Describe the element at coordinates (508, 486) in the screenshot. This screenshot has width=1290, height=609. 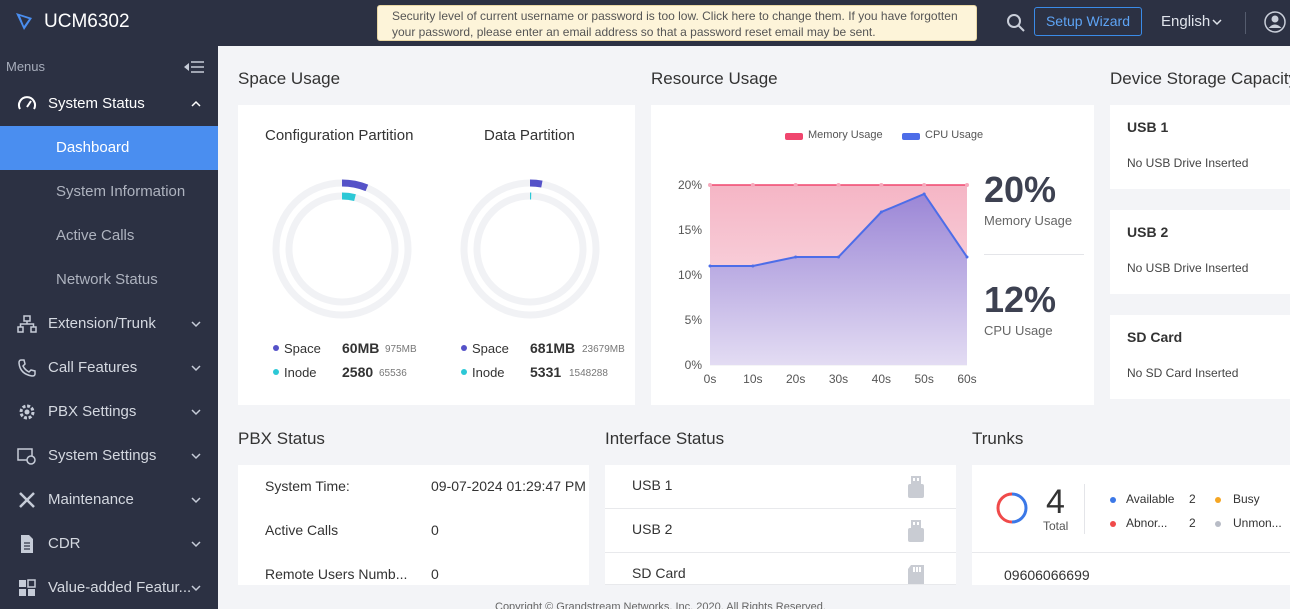
I see `system-time-value: 09-07-2024 01:29:47 PM` at that location.